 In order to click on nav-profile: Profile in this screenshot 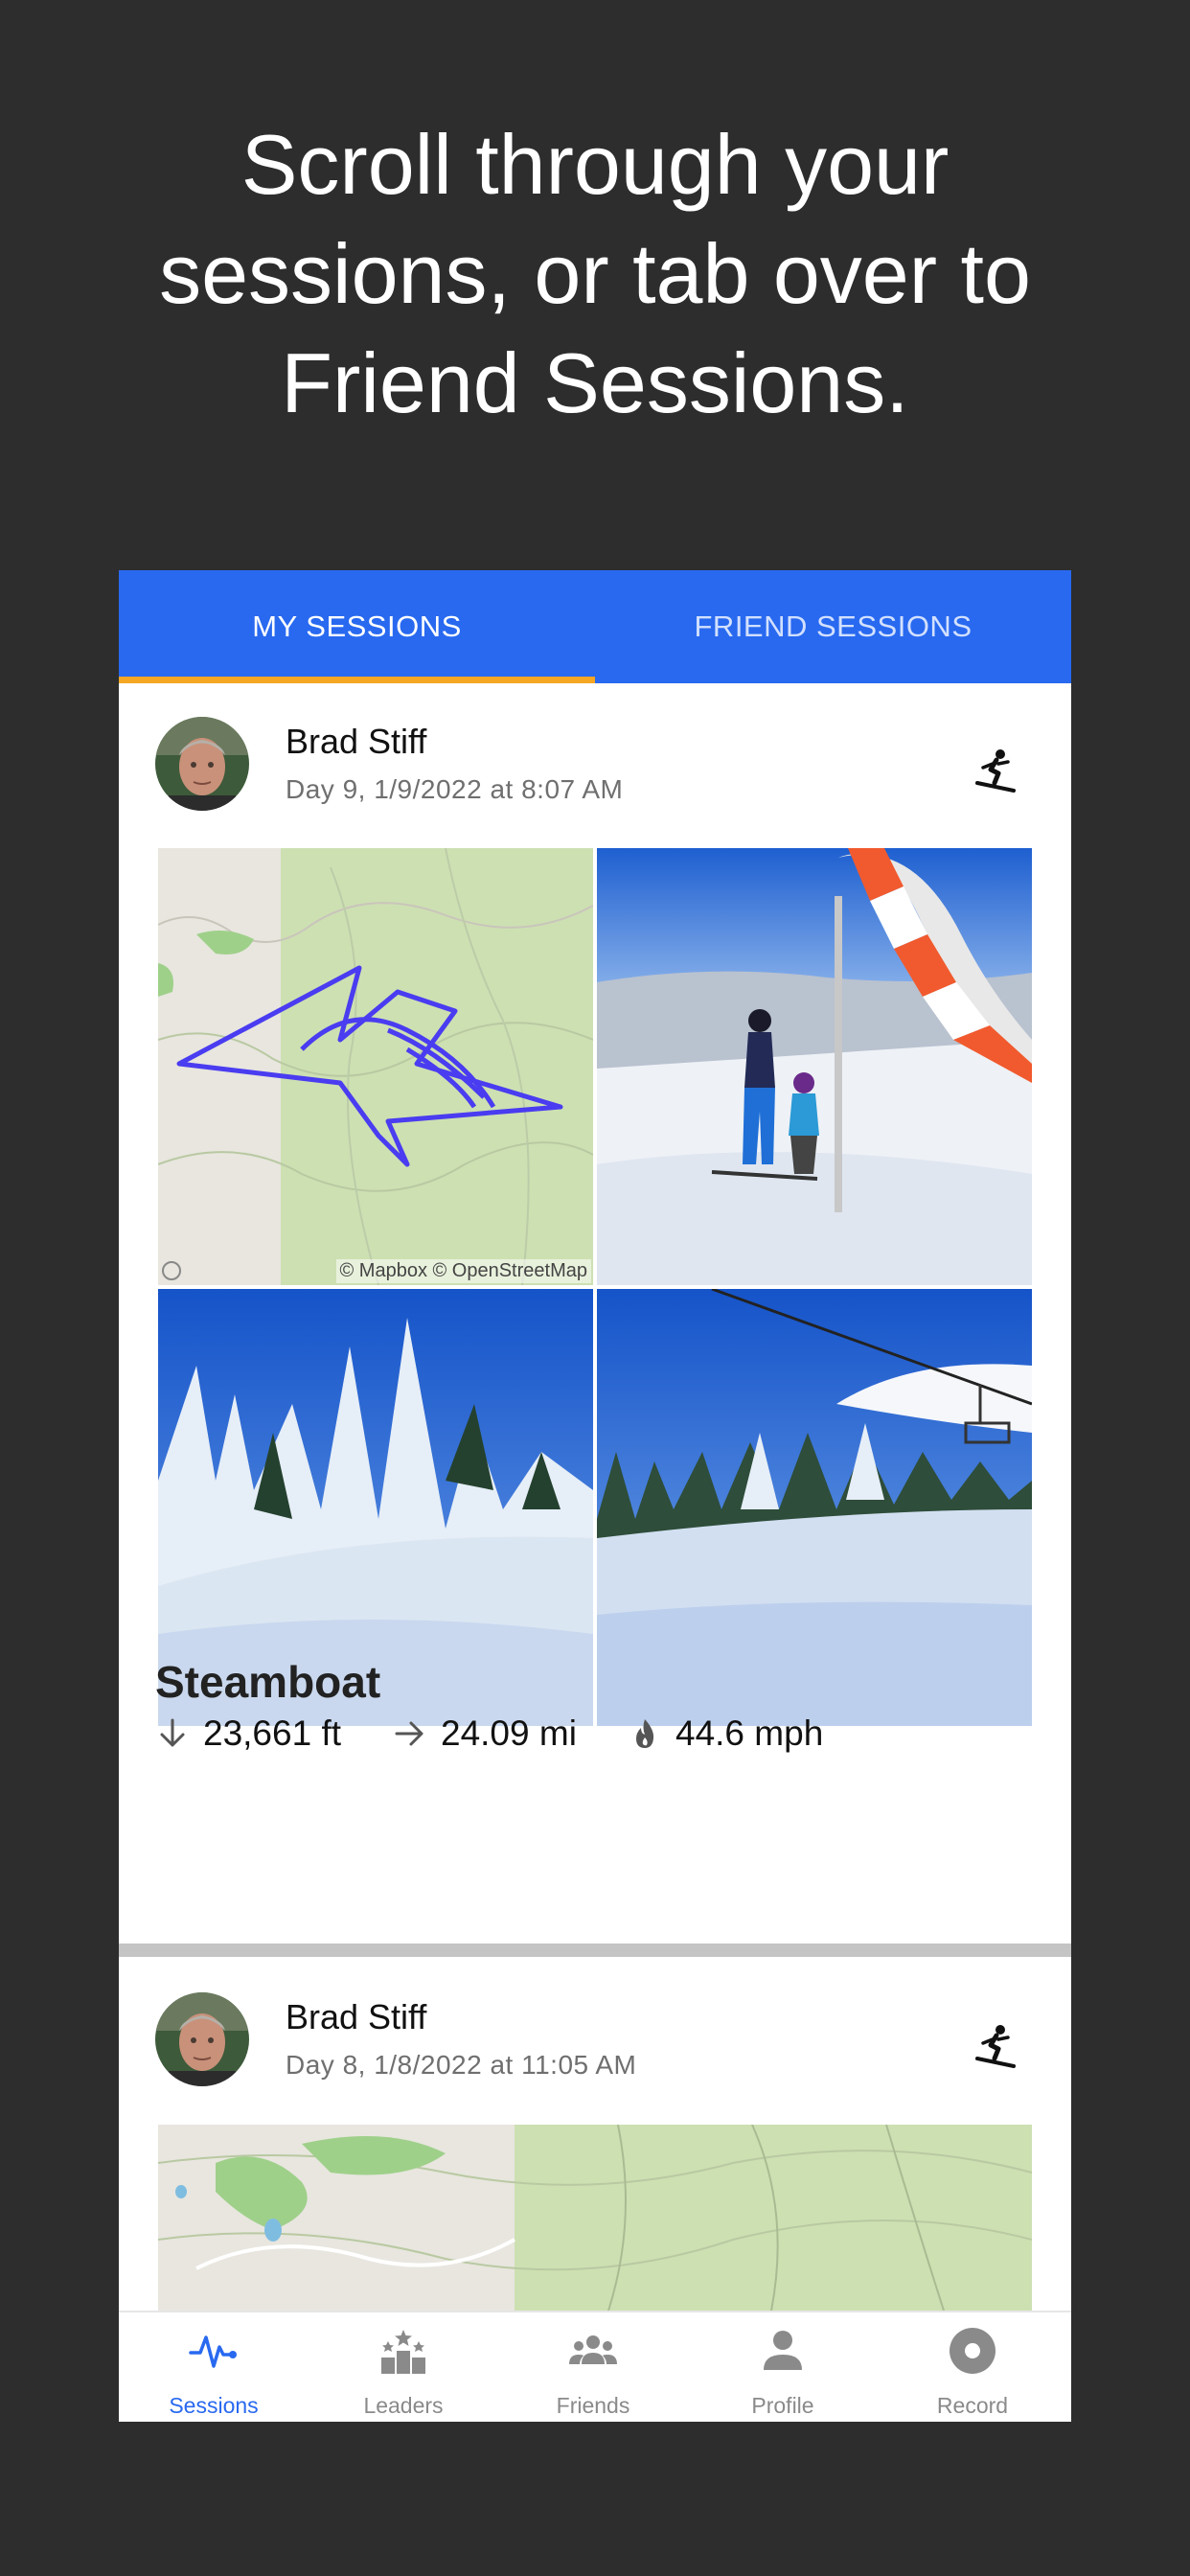, I will do `click(783, 2367)`.